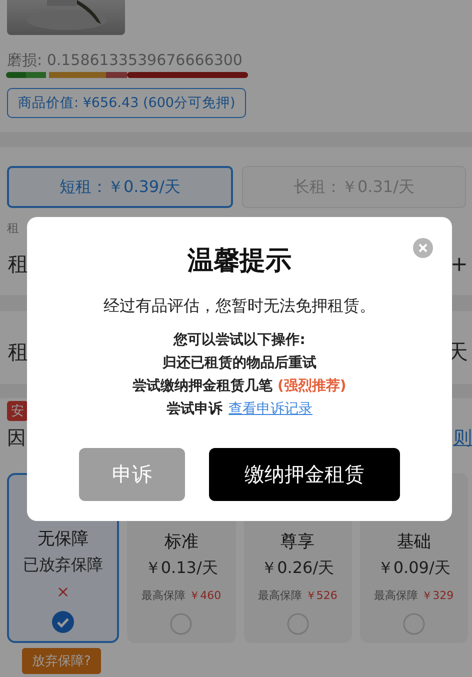 The width and height of the screenshot is (472, 677). Describe the element at coordinates (304, 474) in the screenshot. I see `pay-deposit-button: 缴纳押金租赁` at that location.